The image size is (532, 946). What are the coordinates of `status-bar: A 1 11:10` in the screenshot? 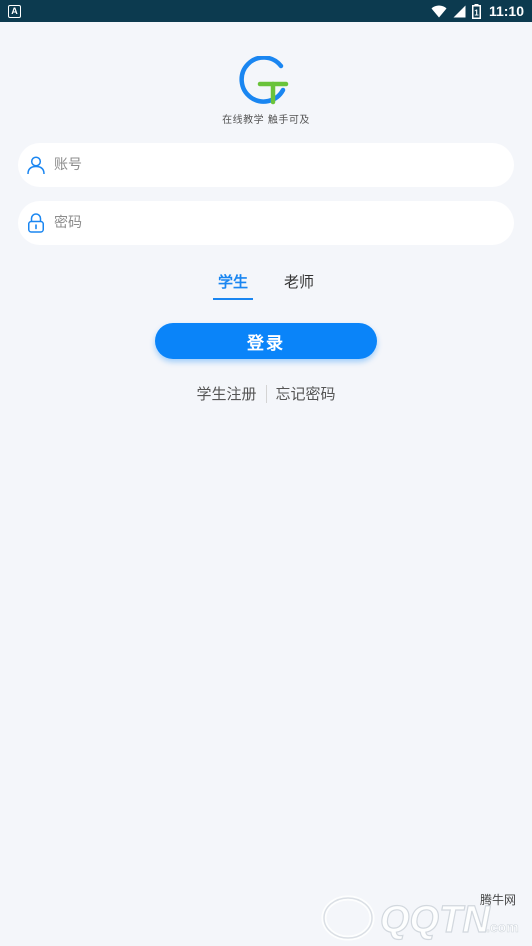 It's located at (266, 11).